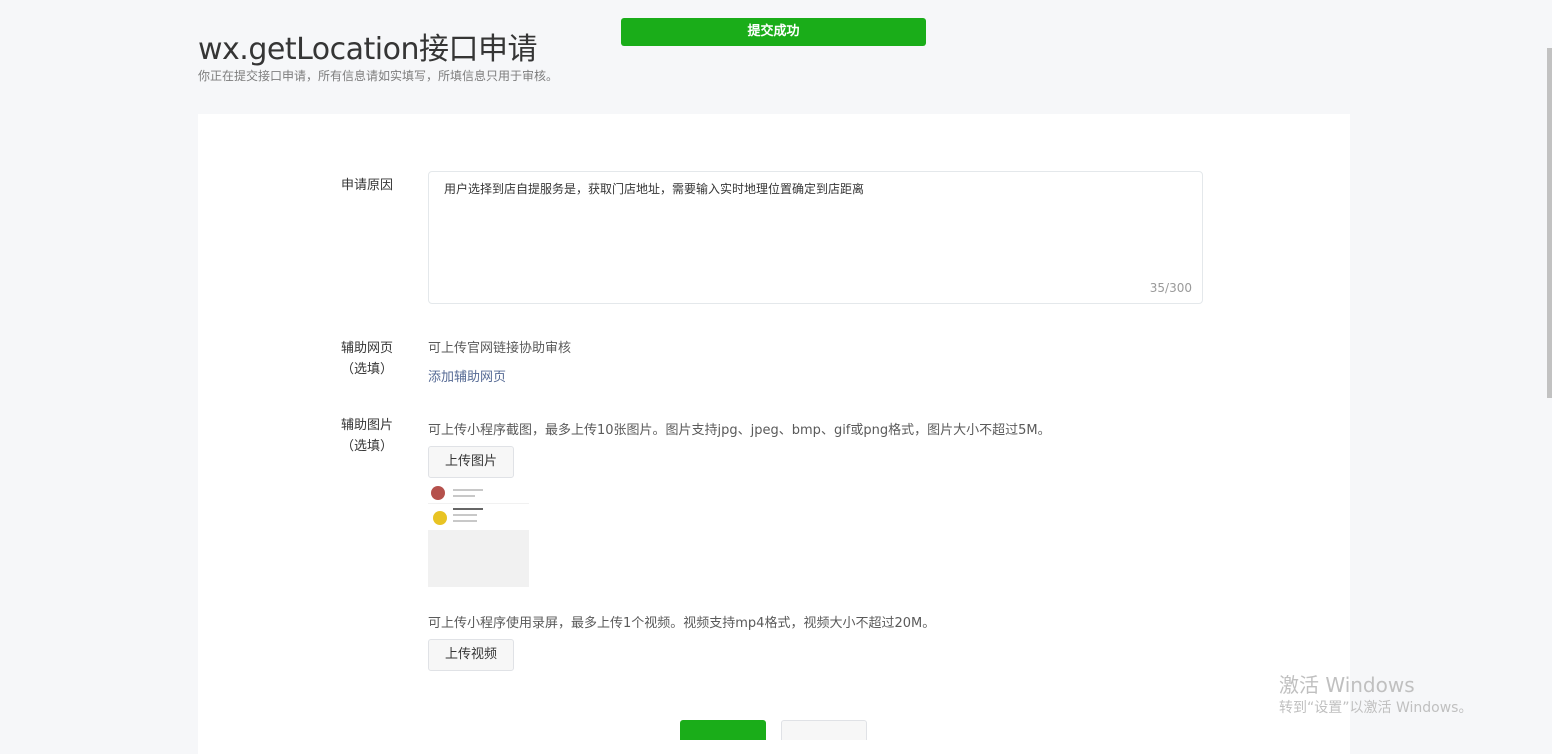 The image size is (1552, 754). I want to click on reason-label: 申请原因, so click(367, 185).